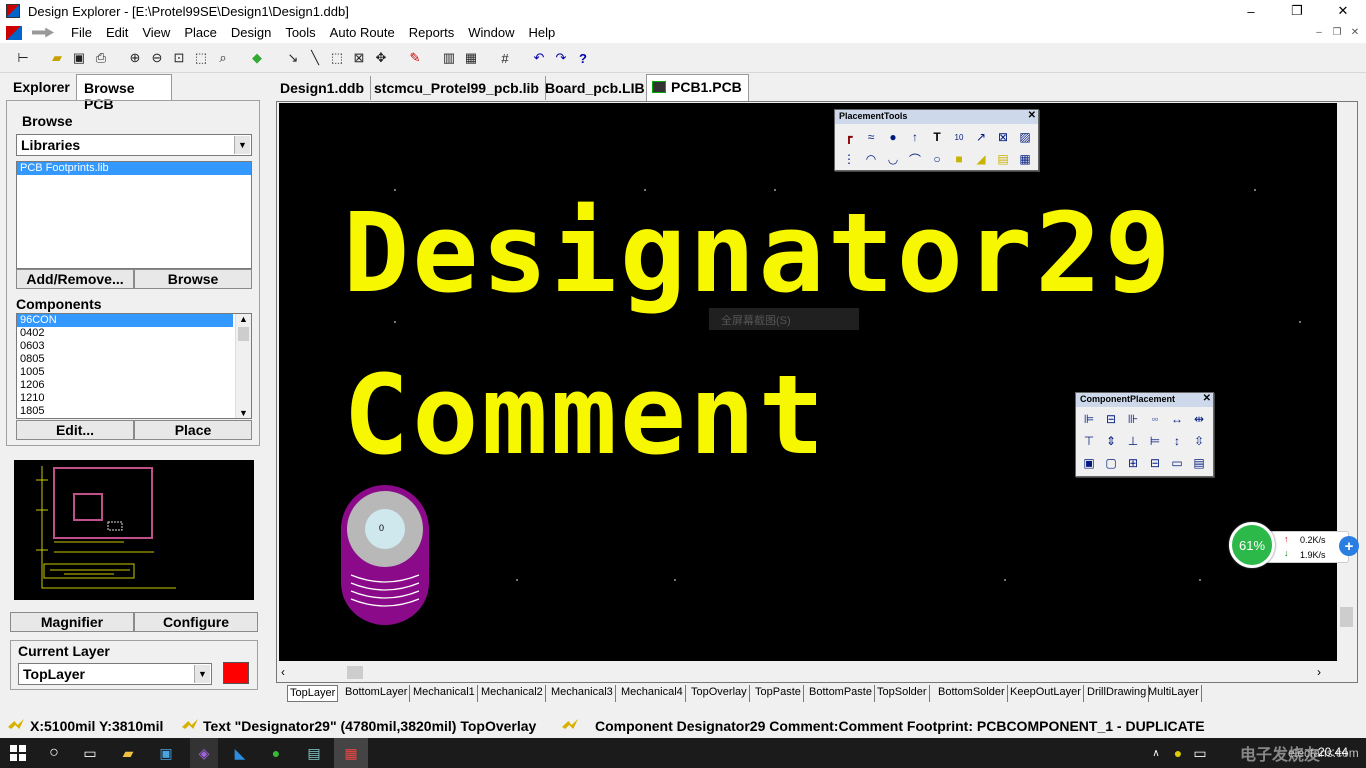 The height and width of the screenshot is (768, 1366). Describe the element at coordinates (300, 32) in the screenshot. I see `menu-tools: Tools` at that location.